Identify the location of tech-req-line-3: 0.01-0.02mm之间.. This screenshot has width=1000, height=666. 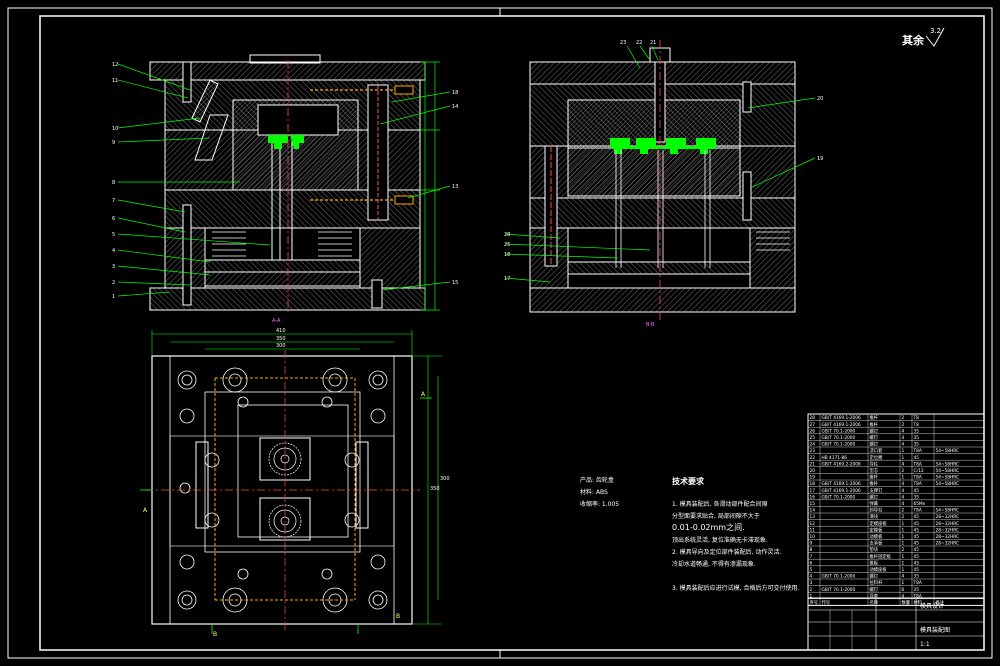
(708, 527).